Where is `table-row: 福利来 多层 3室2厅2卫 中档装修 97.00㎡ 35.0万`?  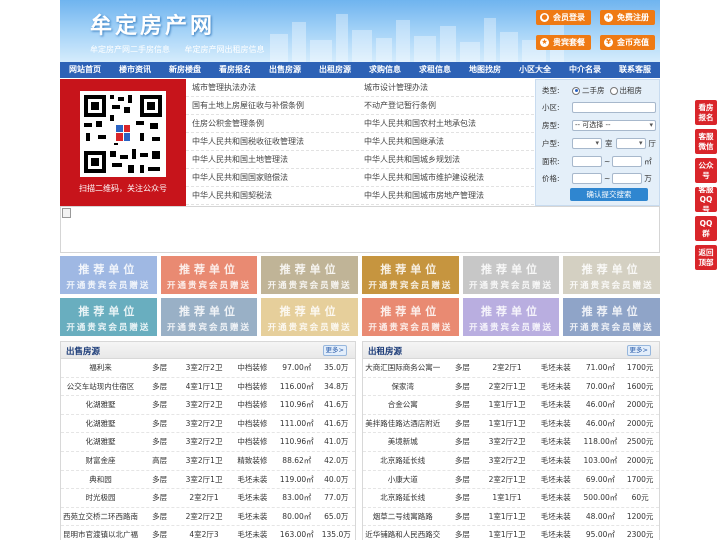 table-row: 福利来 多层 3室2厅2卫 中档装修 97.00㎡ 35.0万 is located at coordinates (208, 368).